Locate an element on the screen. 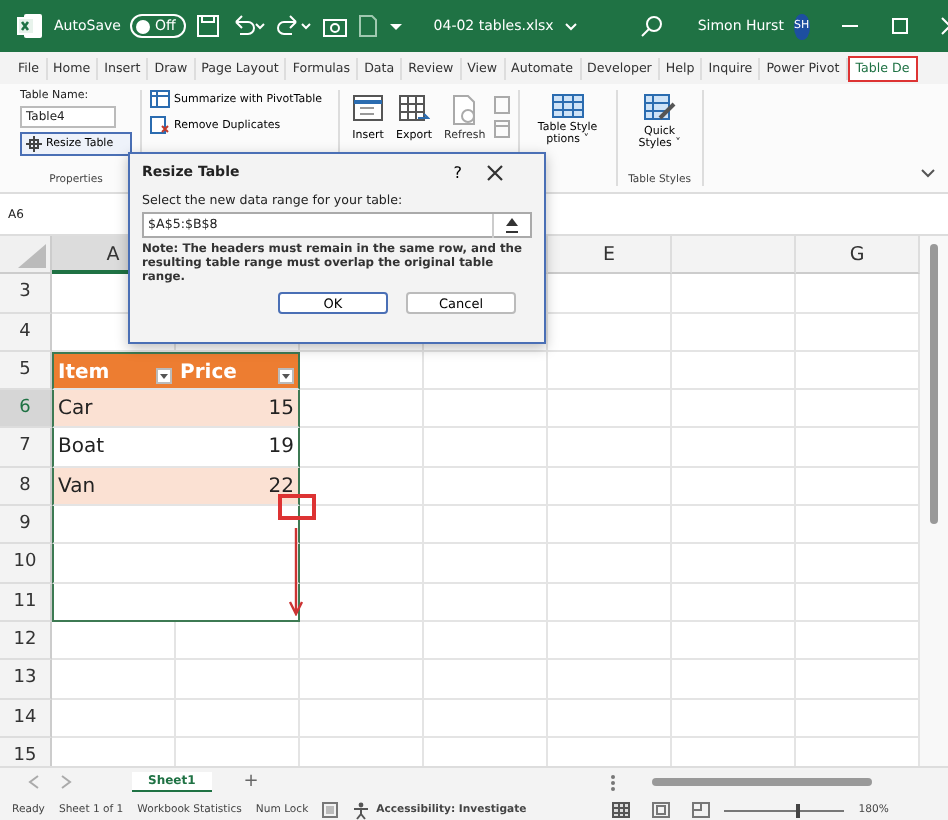 This screenshot has width=948, height=820. row-header: 12 is located at coordinates (26, 641).